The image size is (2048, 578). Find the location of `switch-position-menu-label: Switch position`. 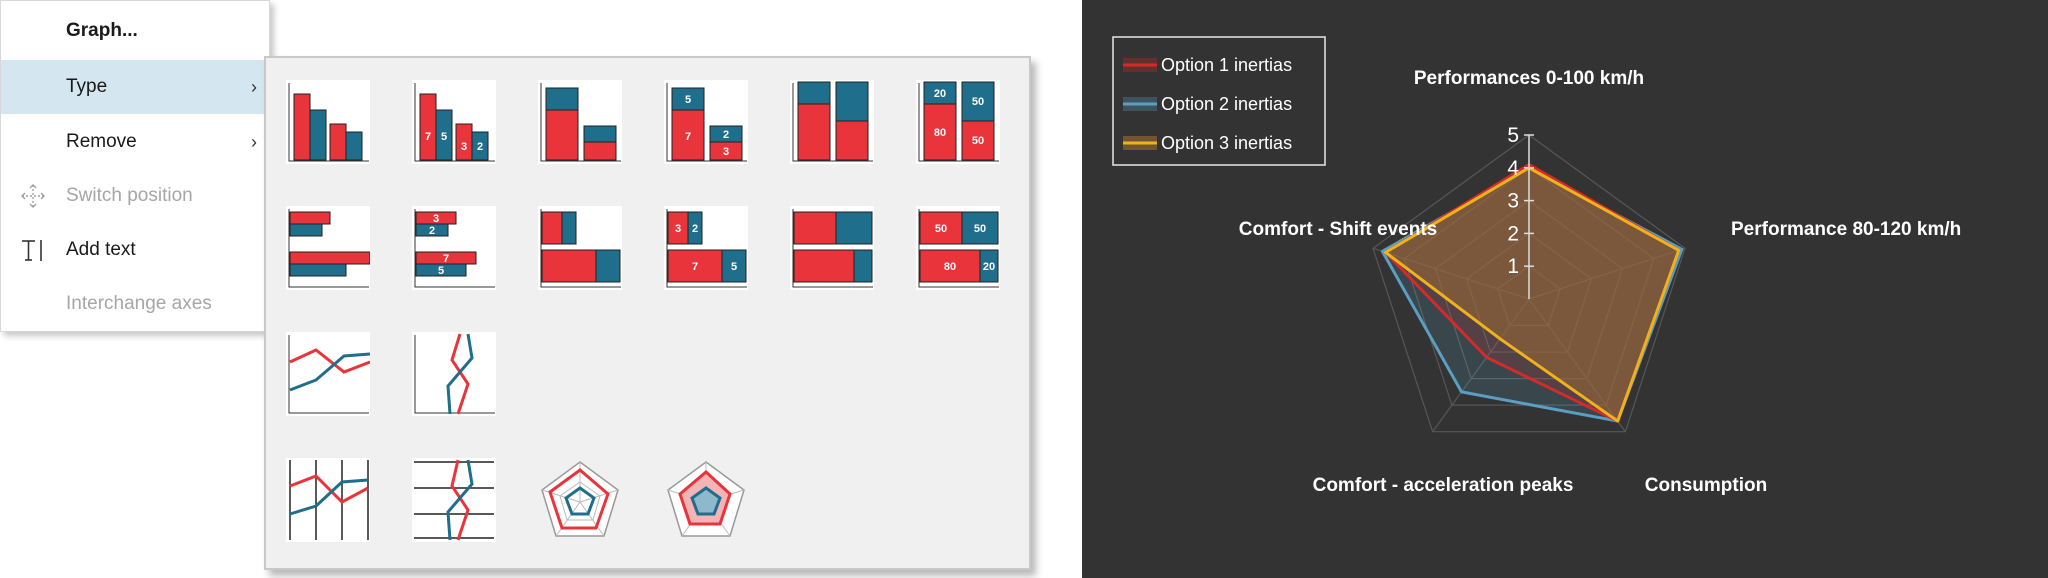

switch-position-menu-label: Switch position is located at coordinates (129, 195).